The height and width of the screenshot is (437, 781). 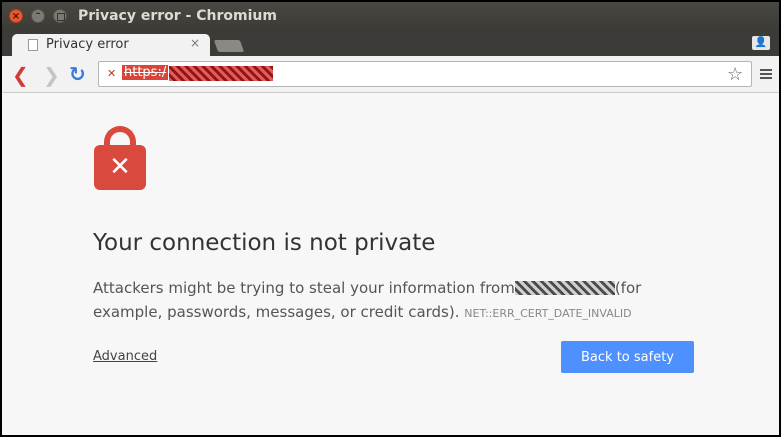 I want to click on tab-title: Privacy error, so click(x=87, y=44).